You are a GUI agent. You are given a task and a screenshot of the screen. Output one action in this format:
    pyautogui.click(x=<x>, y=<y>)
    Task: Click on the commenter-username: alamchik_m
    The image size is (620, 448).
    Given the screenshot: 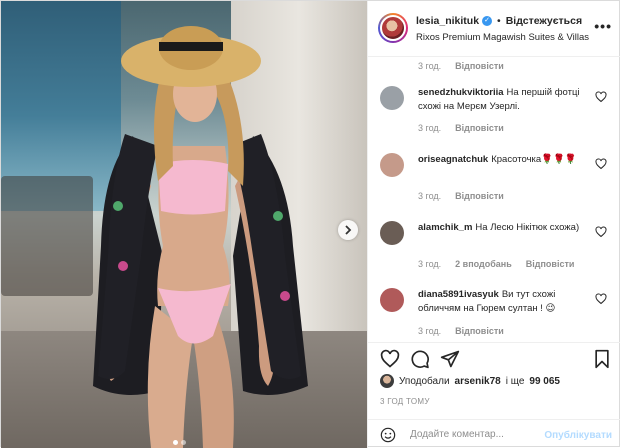 What is the action you would take?
    pyautogui.click(x=445, y=227)
    